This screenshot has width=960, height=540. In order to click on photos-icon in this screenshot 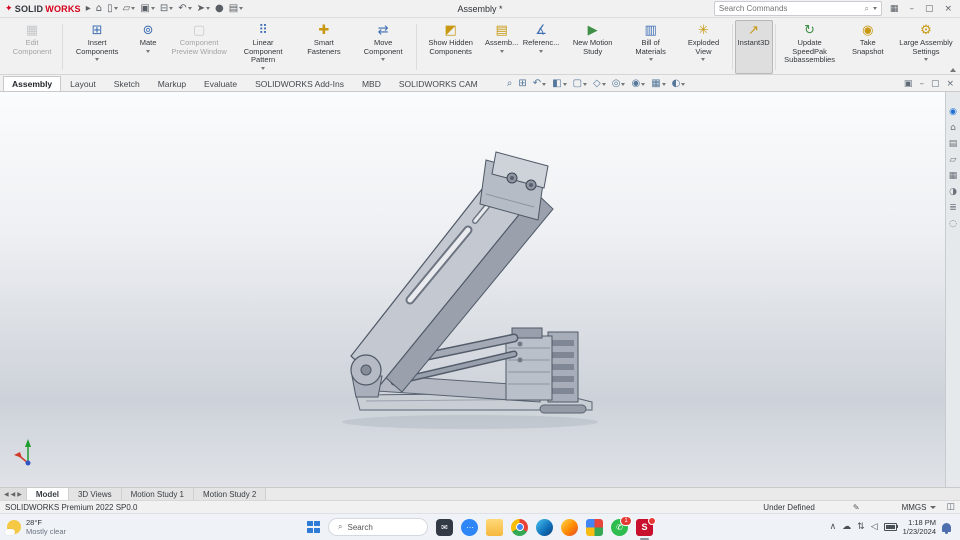, I will do `click(594, 527)`.